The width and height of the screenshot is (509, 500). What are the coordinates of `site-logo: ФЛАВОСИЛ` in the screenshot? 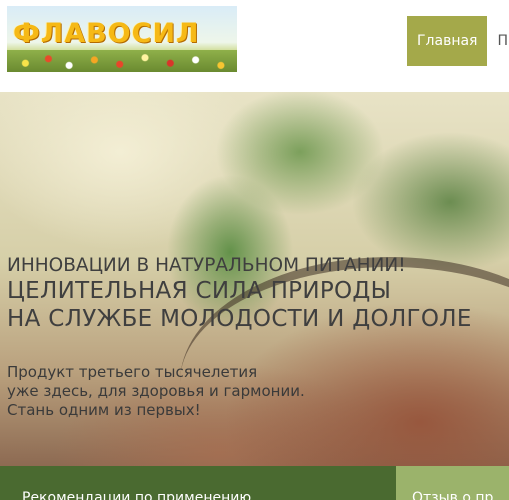 It's located at (122, 39).